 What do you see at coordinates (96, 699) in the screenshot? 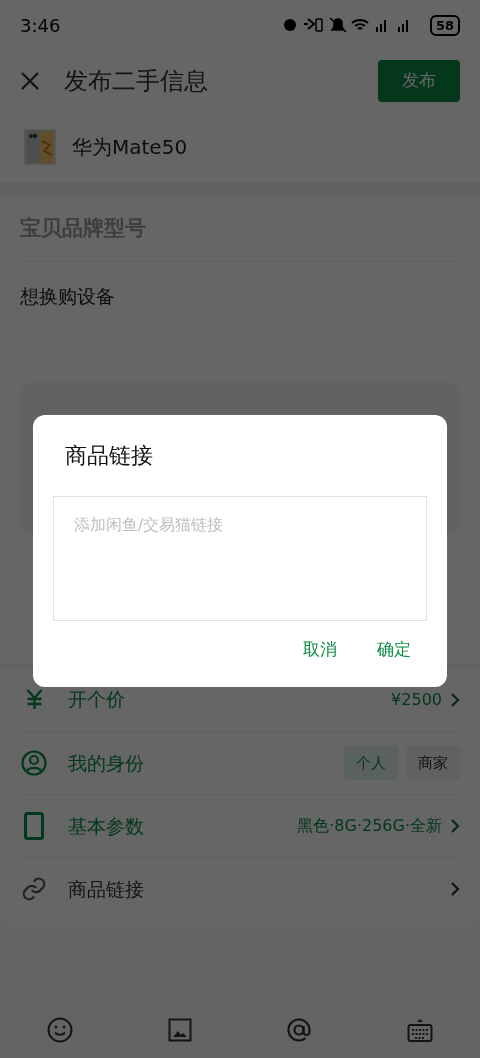
I see `option-label: 开个价` at bounding box center [96, 699].